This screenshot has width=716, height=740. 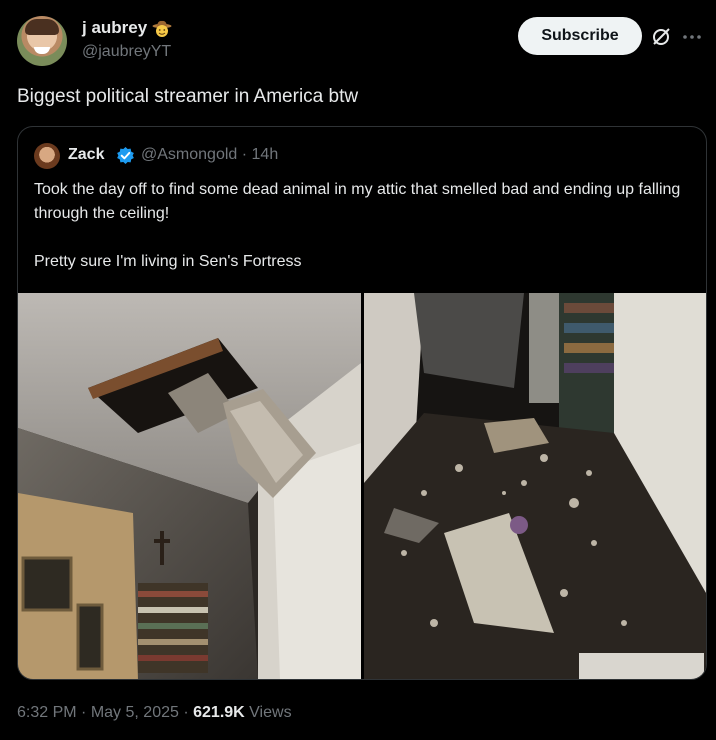 I want to click on post-metadata: 6:32 PM · May 5, 2025 · 621.9K Views, so click(x=154, y=713).